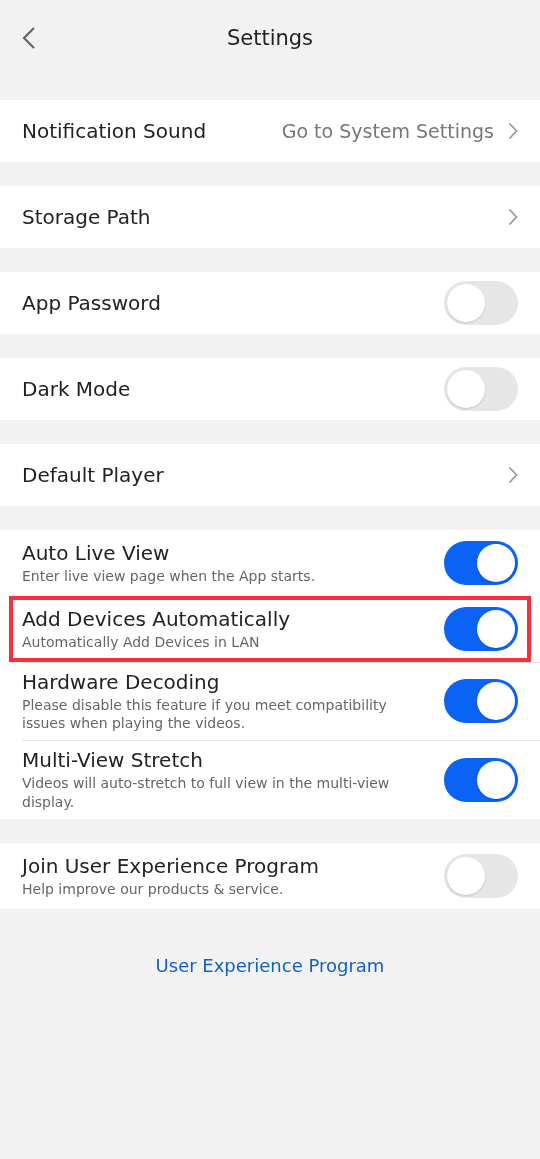  Describe the element at coordinates (29, 38) in the screenshot. I see `back-icon` at that location.